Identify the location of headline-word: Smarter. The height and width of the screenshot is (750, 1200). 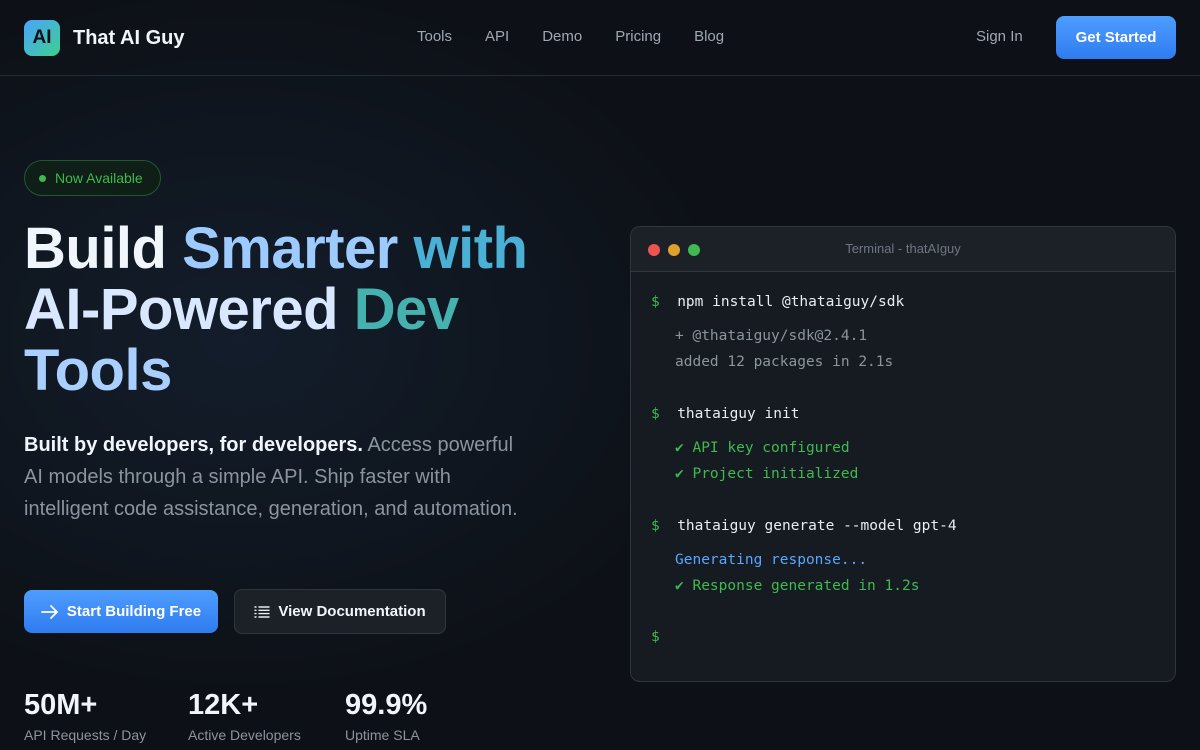
(290, 248).